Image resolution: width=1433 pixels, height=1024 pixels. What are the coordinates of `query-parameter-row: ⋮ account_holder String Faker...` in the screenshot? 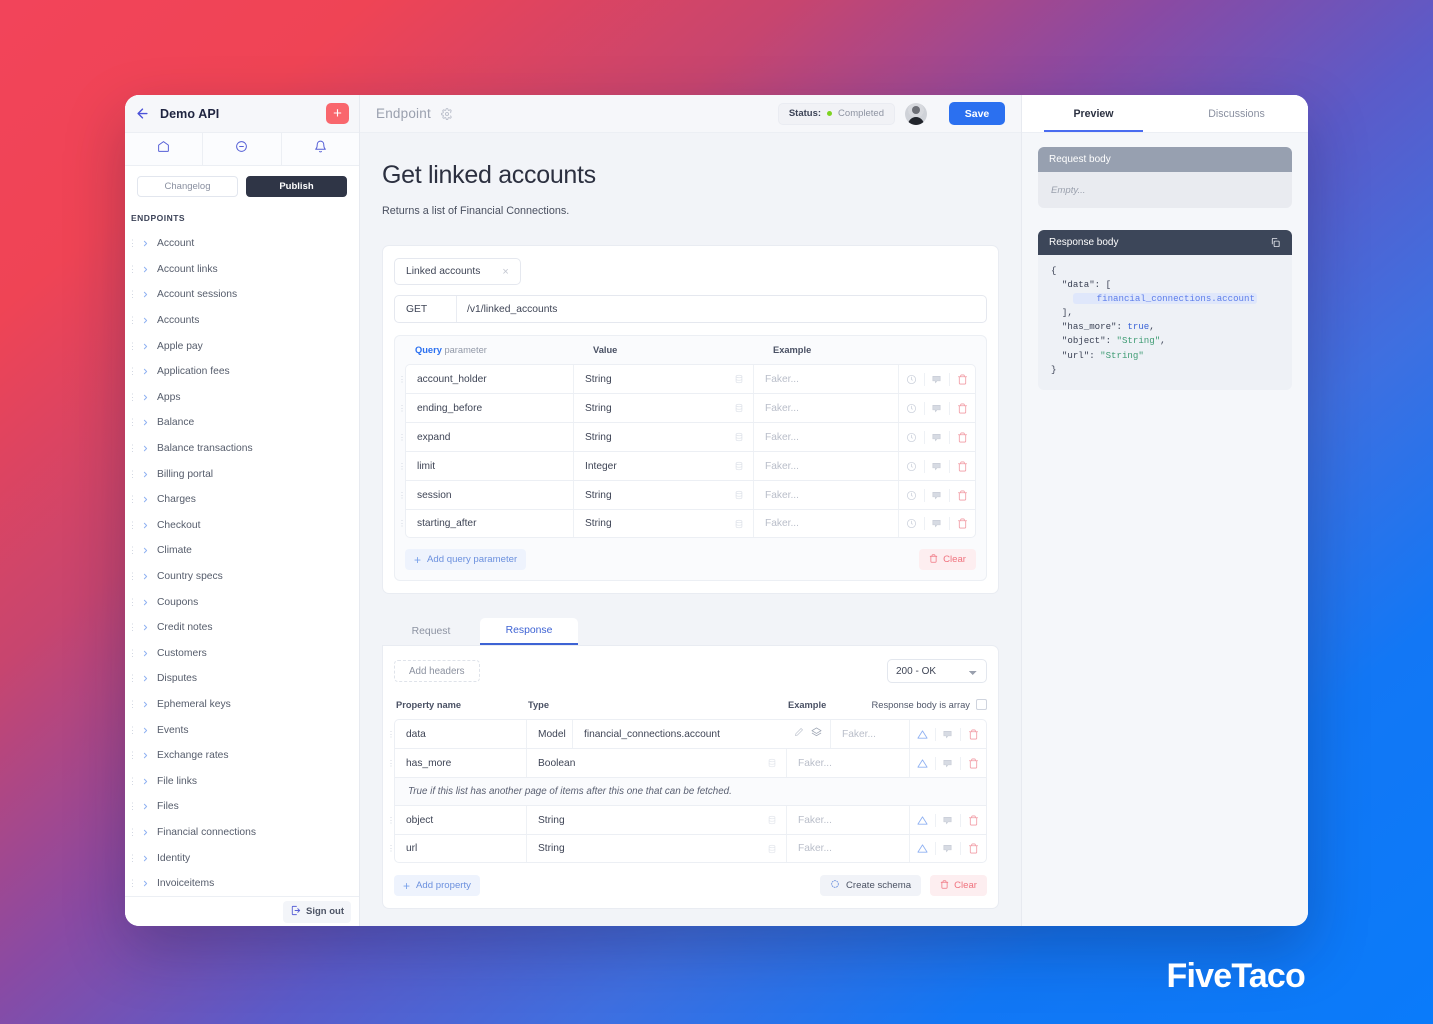 It's located at (687, 378).